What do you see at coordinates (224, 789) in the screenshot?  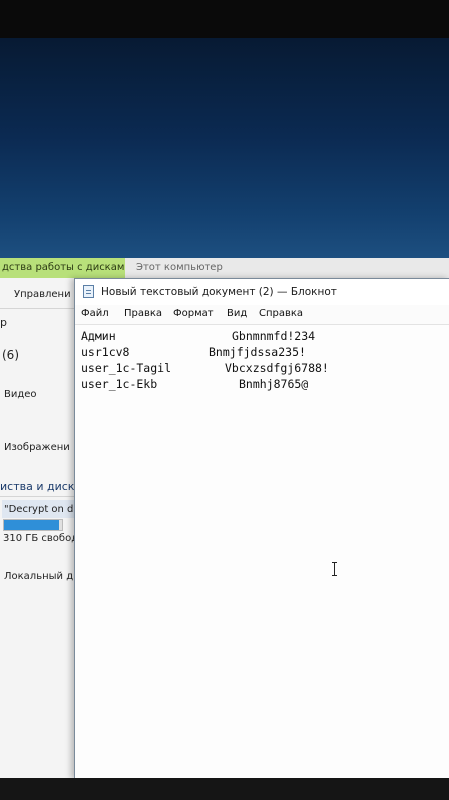 I see `monitor-bottom-bezel` at bounding box center [224, 789].